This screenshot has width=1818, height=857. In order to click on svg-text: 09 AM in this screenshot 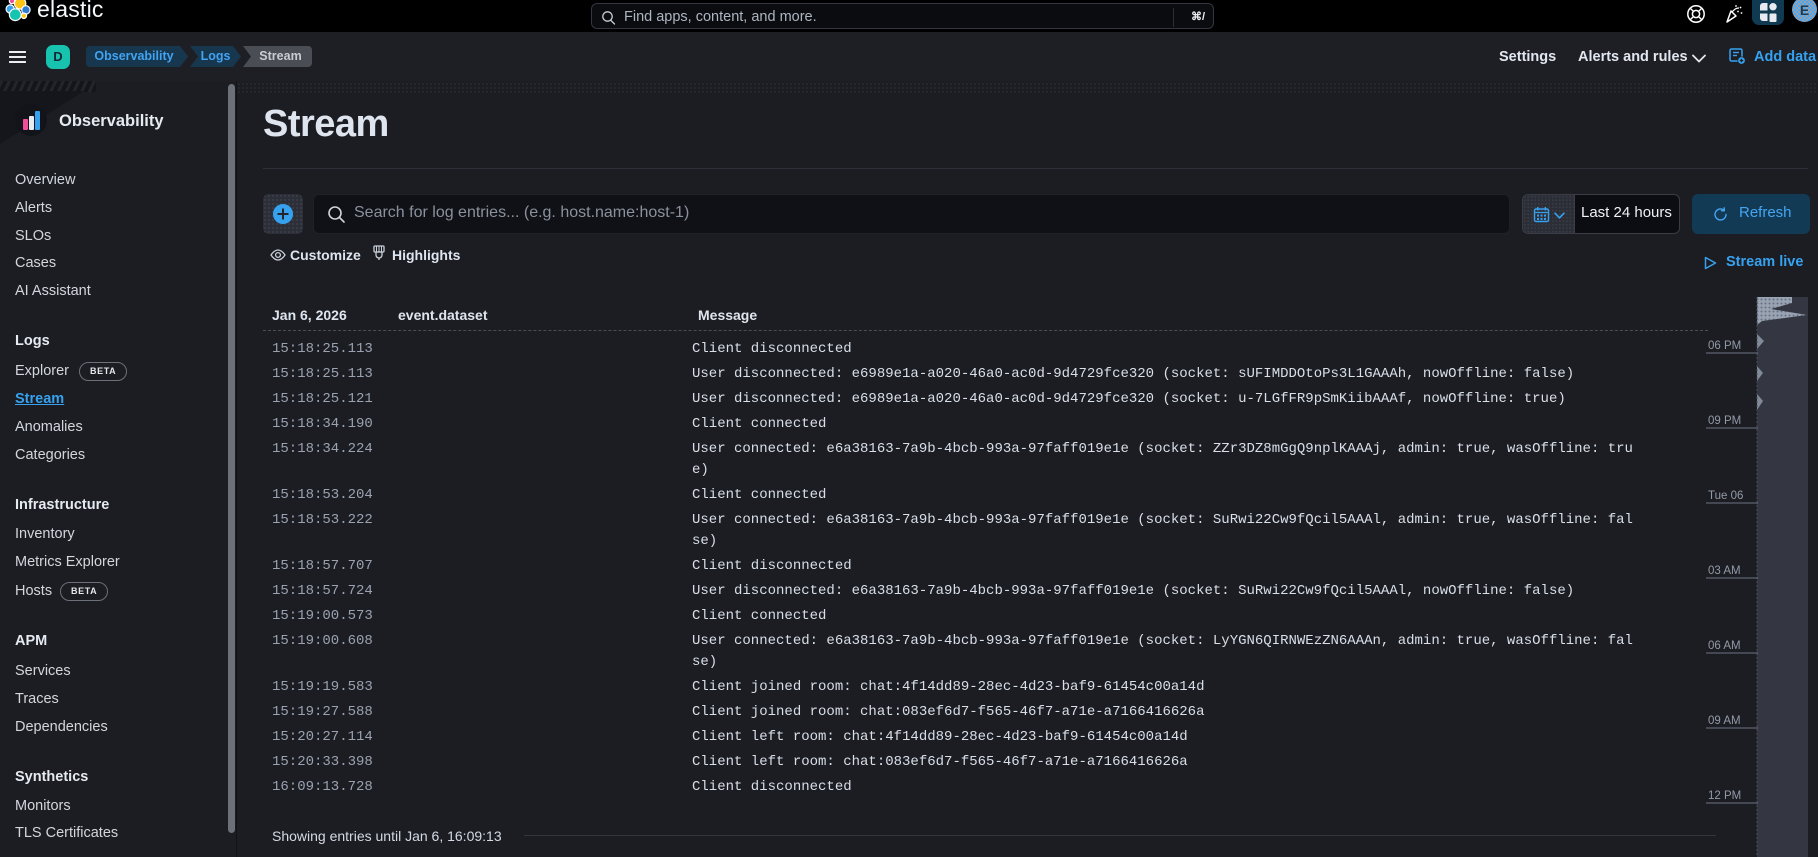, I will do `click(1724, 721)`.